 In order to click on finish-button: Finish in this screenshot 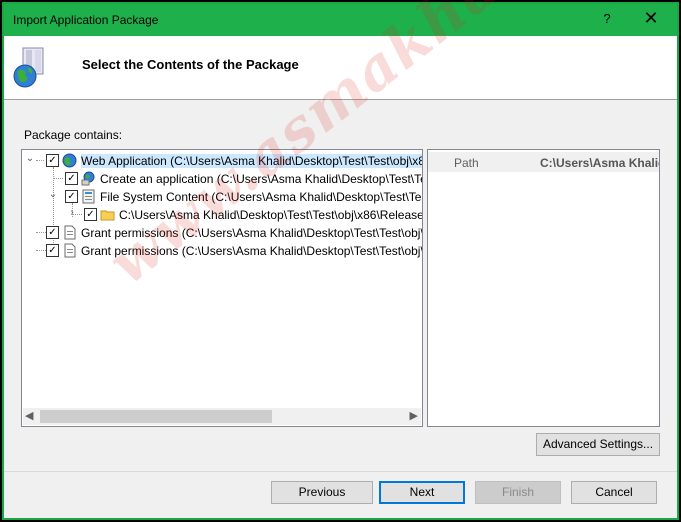, I will do `click(518, 492)`.